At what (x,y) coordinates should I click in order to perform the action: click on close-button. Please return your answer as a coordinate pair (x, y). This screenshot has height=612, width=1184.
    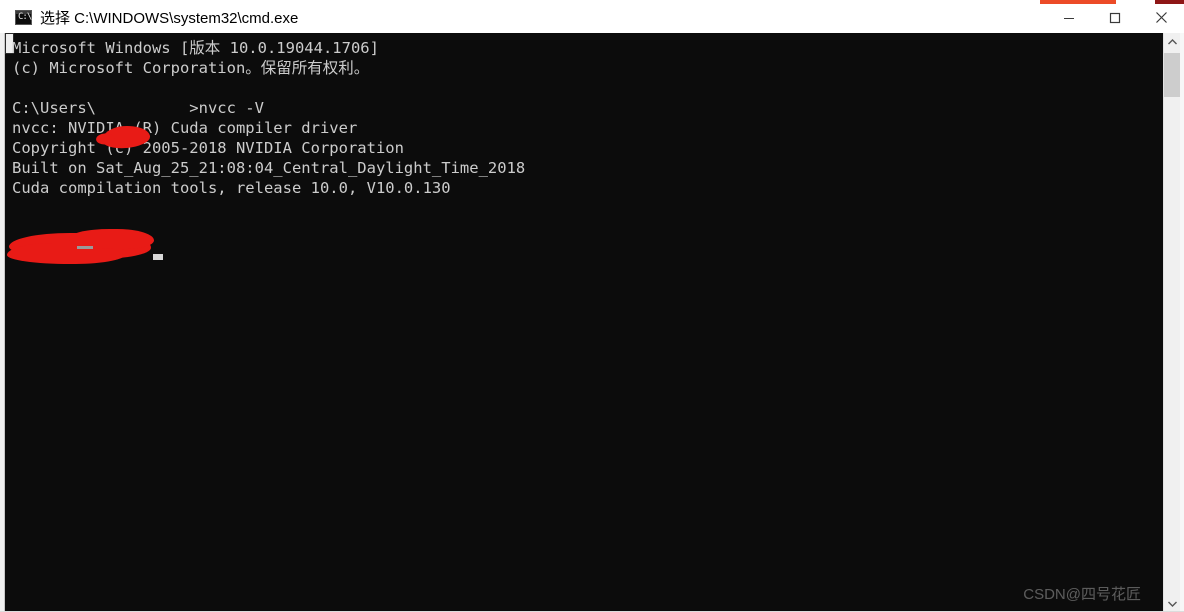
    Looking at the image, I should click on (1161, 17).